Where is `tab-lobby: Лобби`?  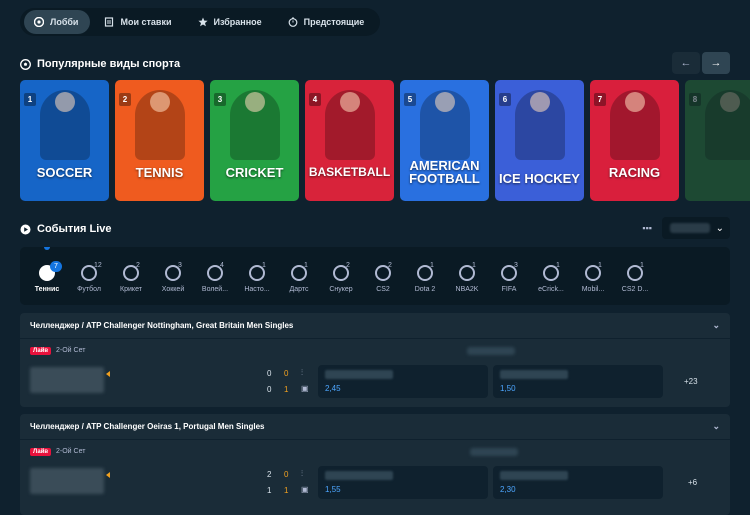
tab-lobby: Лобби is located at coordinates (57, 22).